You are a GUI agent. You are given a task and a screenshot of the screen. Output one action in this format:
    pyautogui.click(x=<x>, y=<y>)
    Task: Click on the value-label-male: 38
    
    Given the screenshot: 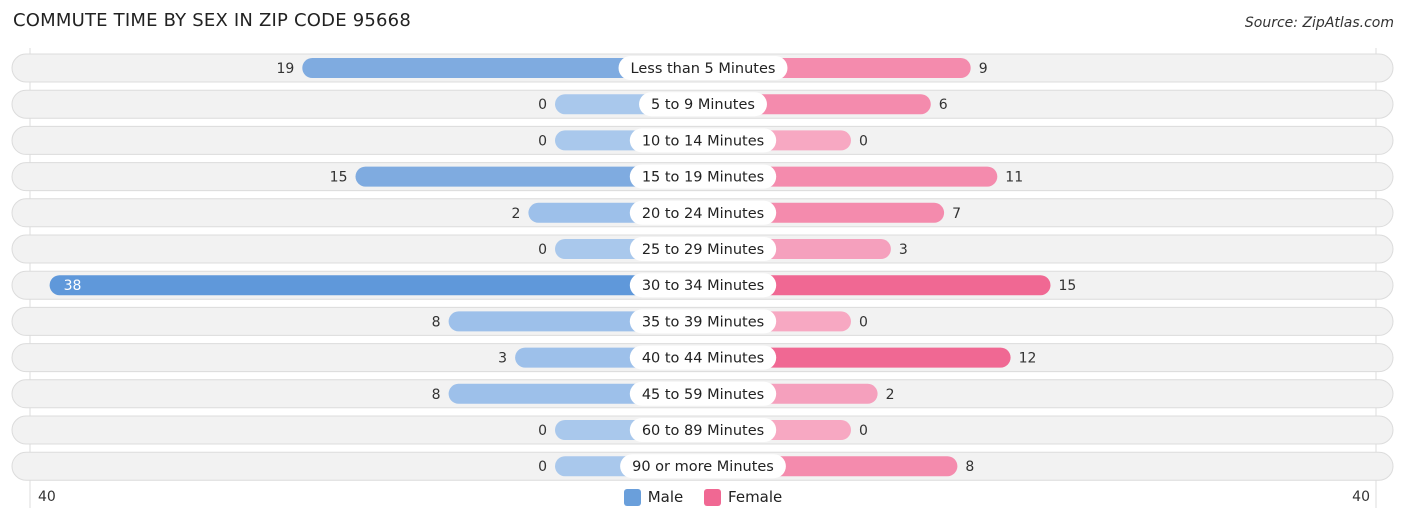 What is the action you would take?
    pyautogui.click(x=73, y=286)
    